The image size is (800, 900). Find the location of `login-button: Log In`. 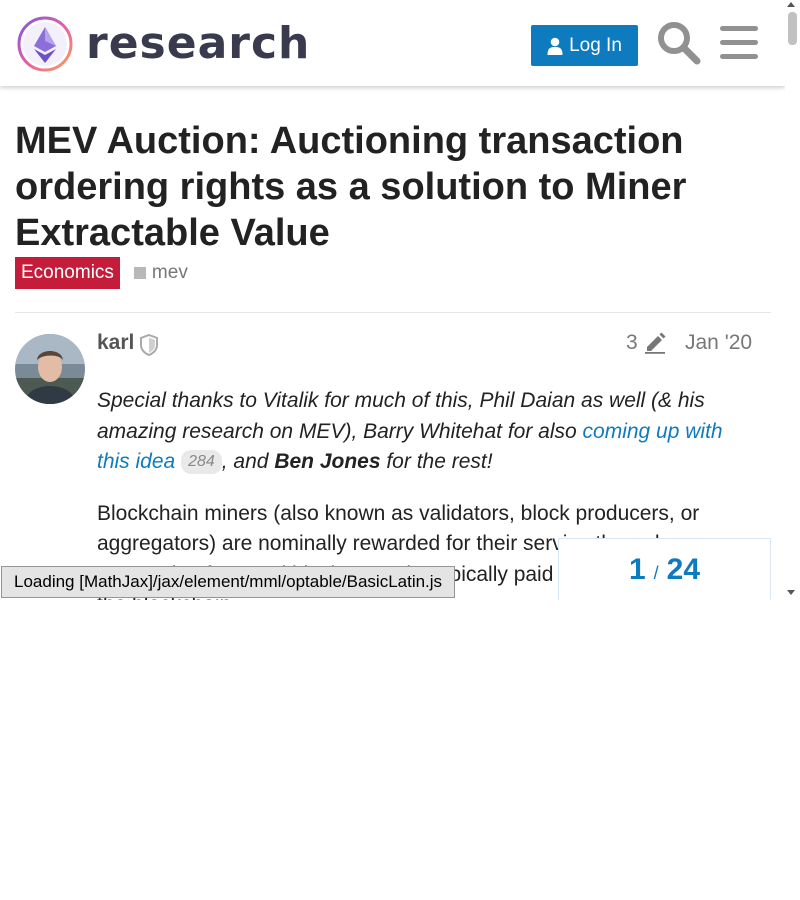

login-button: Log In is located at coordinates (584, 45).